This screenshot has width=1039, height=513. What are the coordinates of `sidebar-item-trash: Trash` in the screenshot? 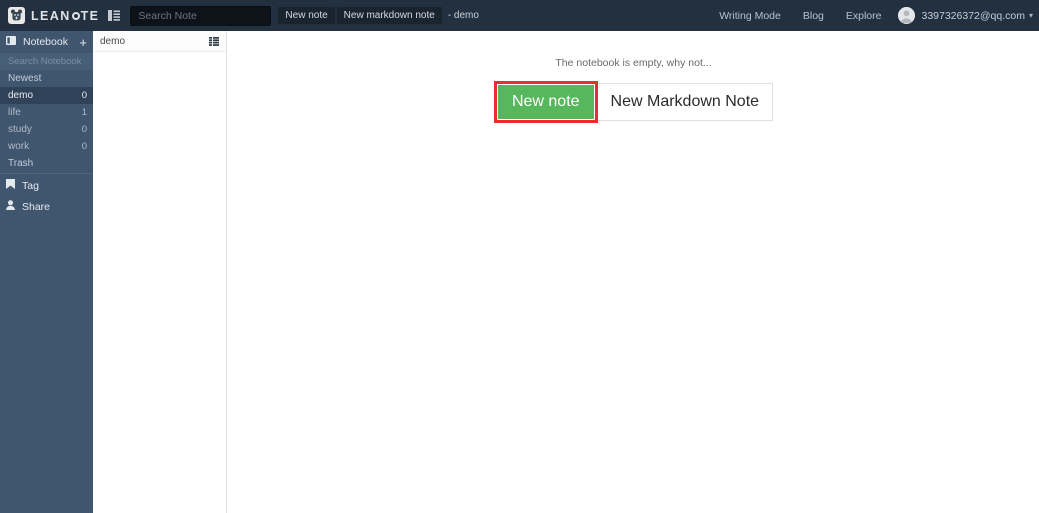 It's located at (46, 163).